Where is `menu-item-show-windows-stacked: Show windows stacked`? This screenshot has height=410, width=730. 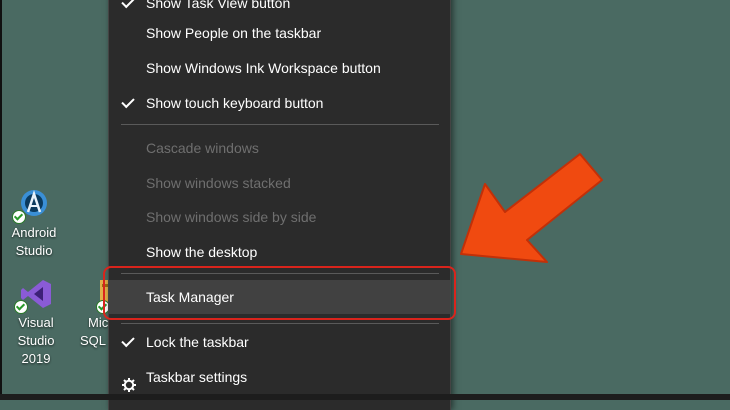 menu-item-show-windows-stacked: Show windows stacked is located at coordinates (279, 183).